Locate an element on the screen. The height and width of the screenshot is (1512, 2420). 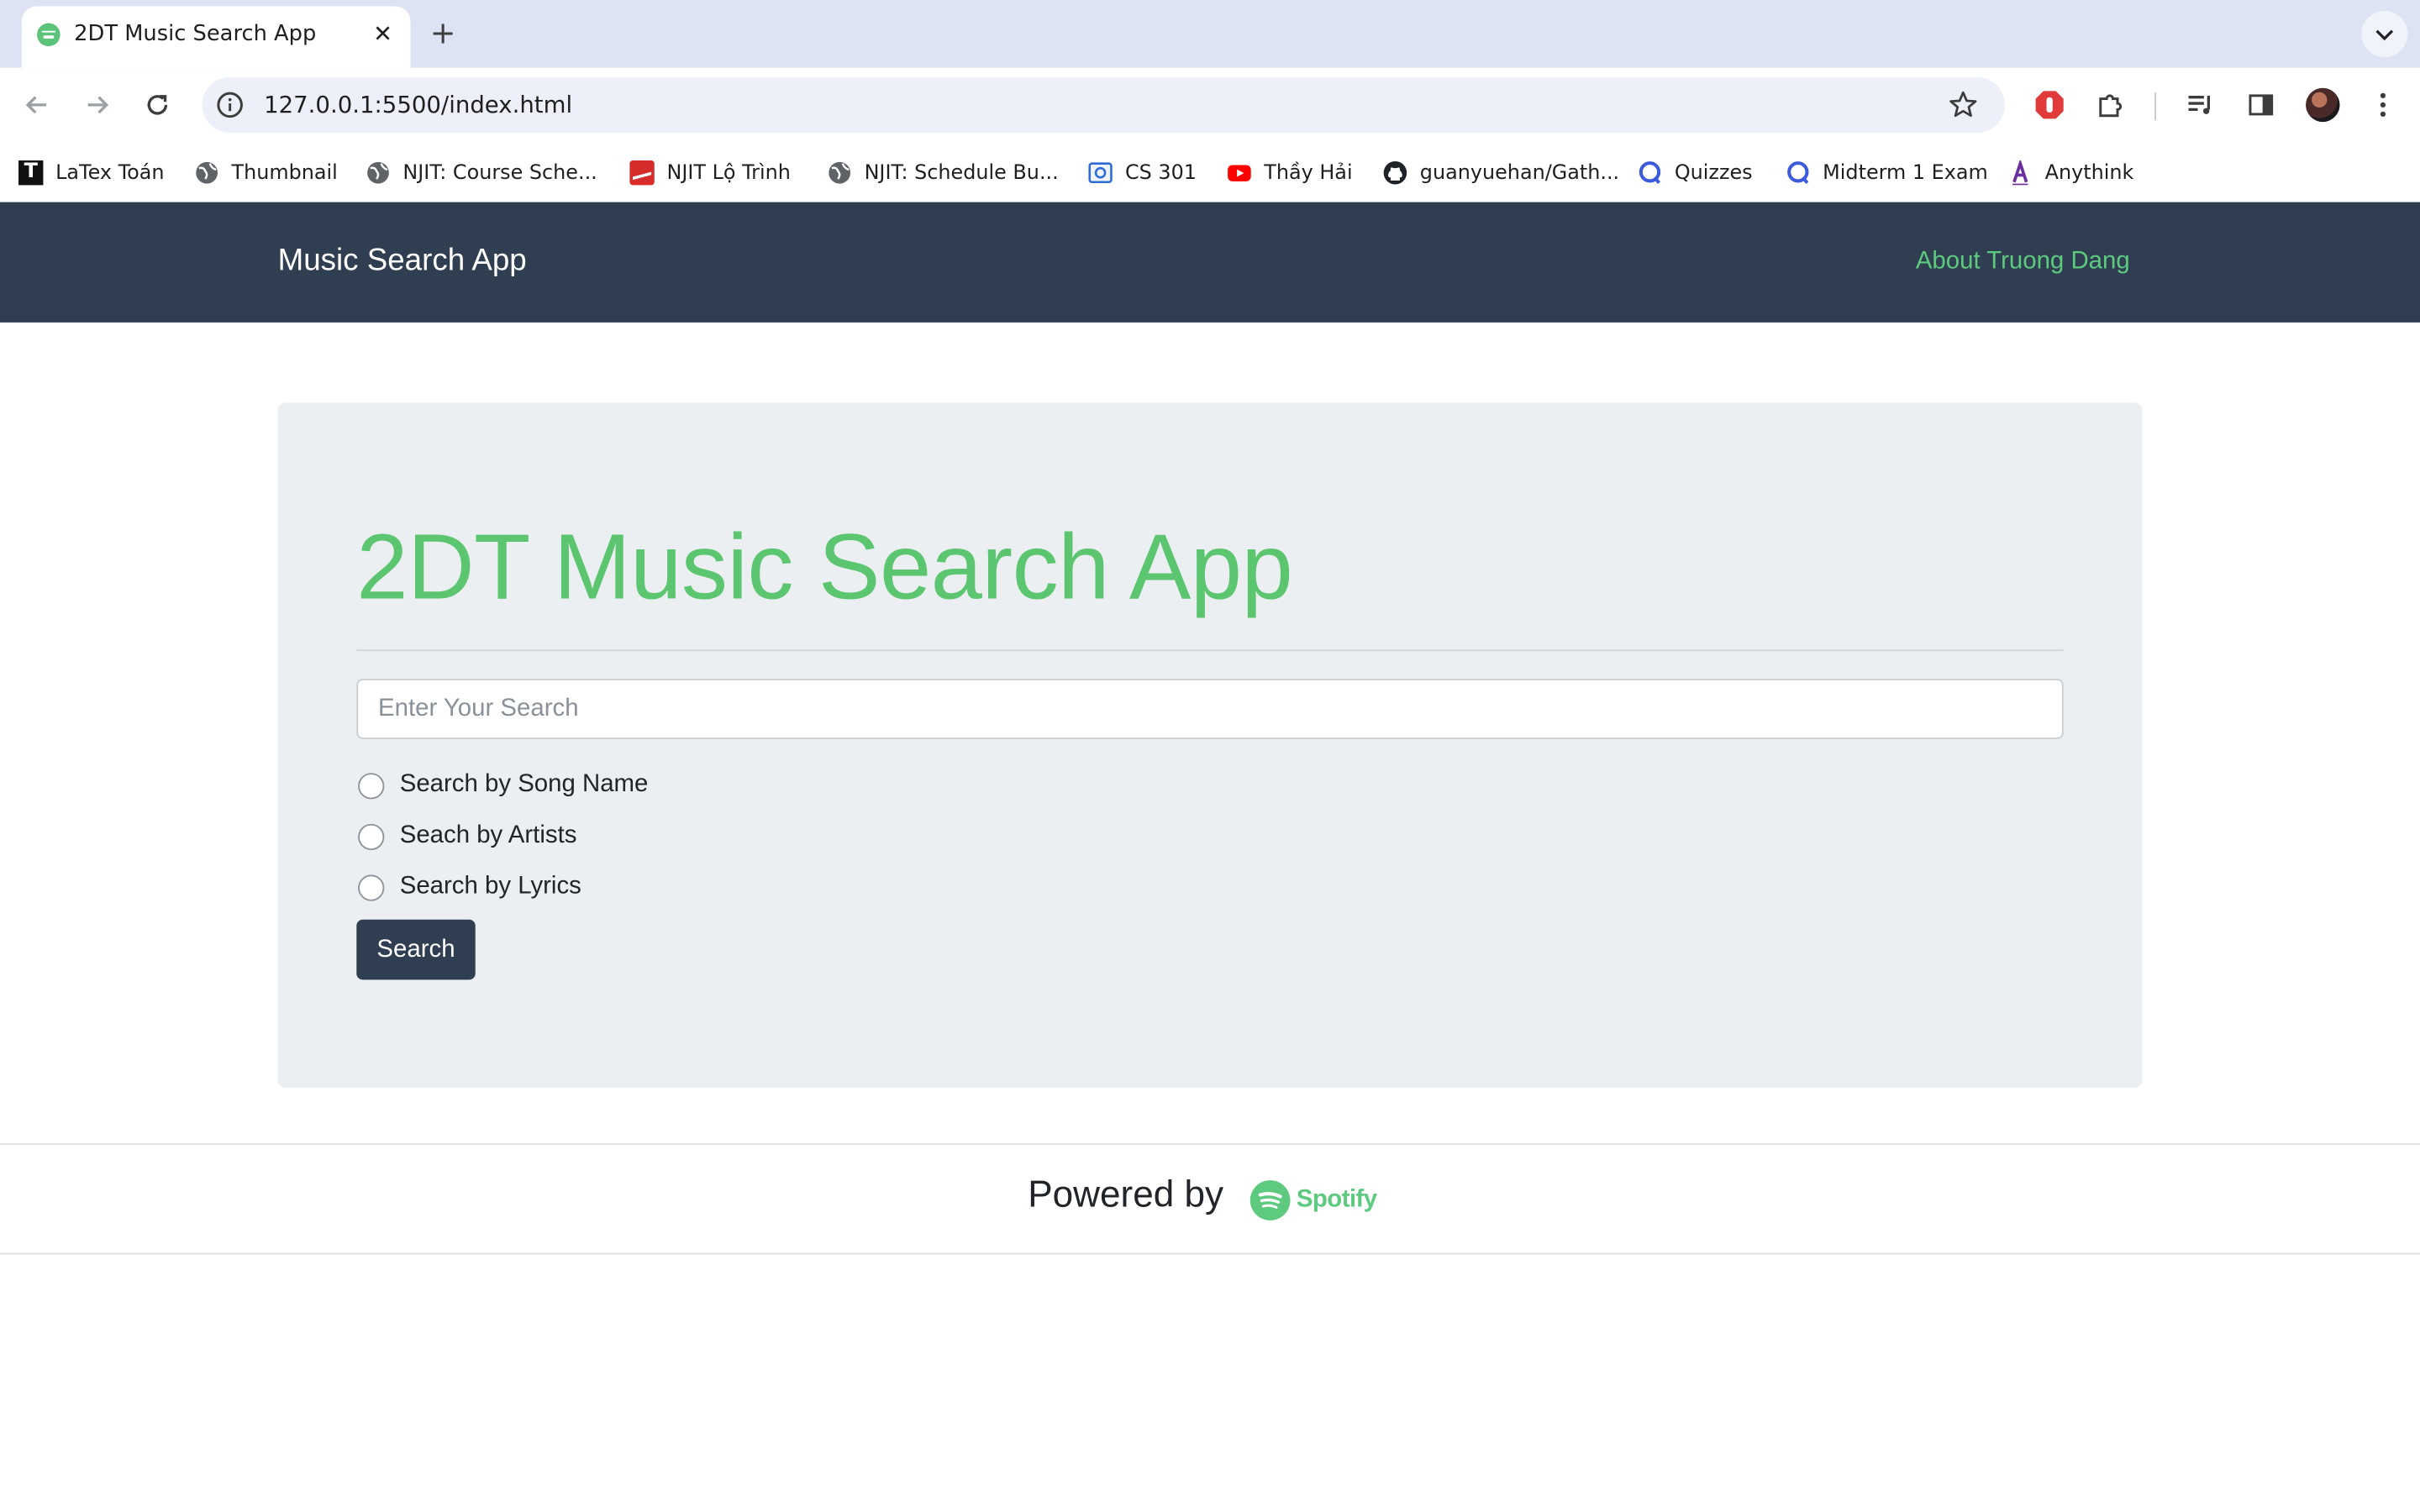
tab-strip: 2DT Music Search App ✕ + is located at coordinates (1210, 34).